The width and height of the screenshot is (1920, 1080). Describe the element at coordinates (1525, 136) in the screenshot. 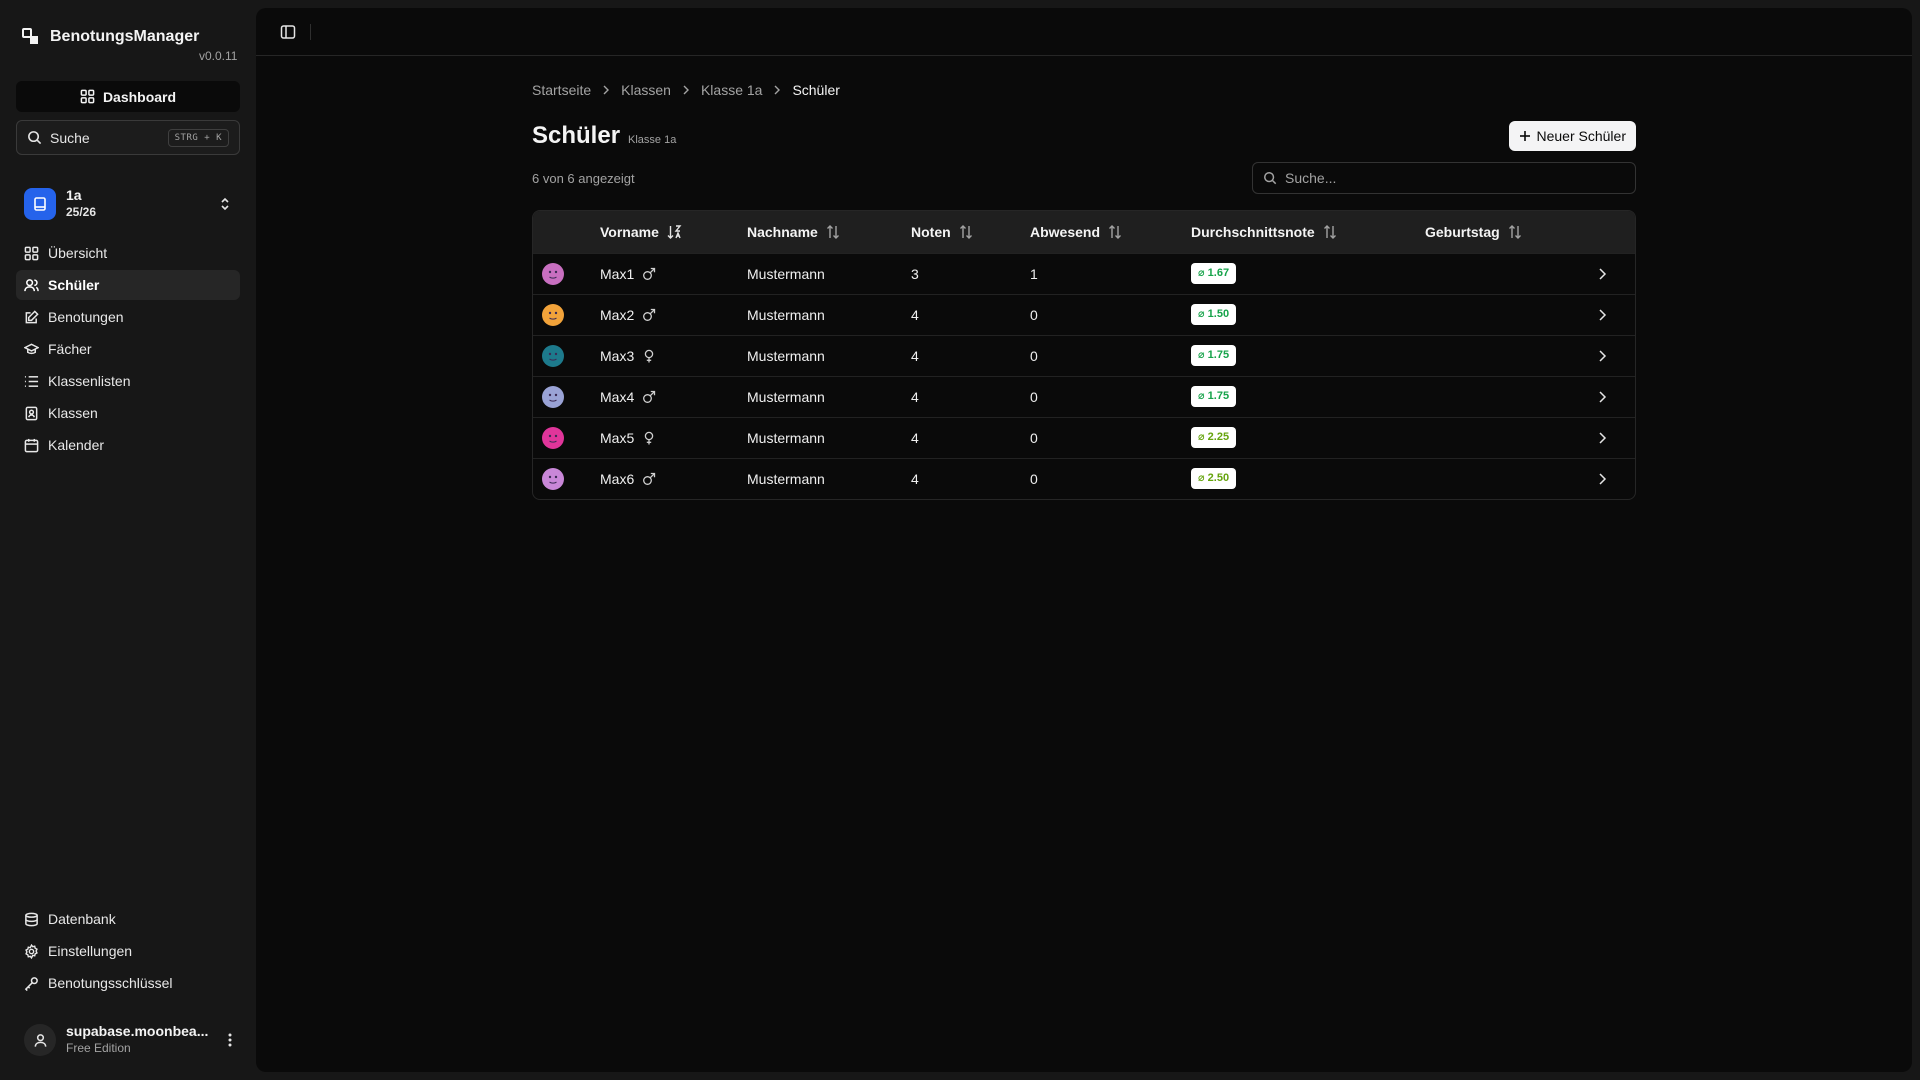

I see `plus-icon` at that location.